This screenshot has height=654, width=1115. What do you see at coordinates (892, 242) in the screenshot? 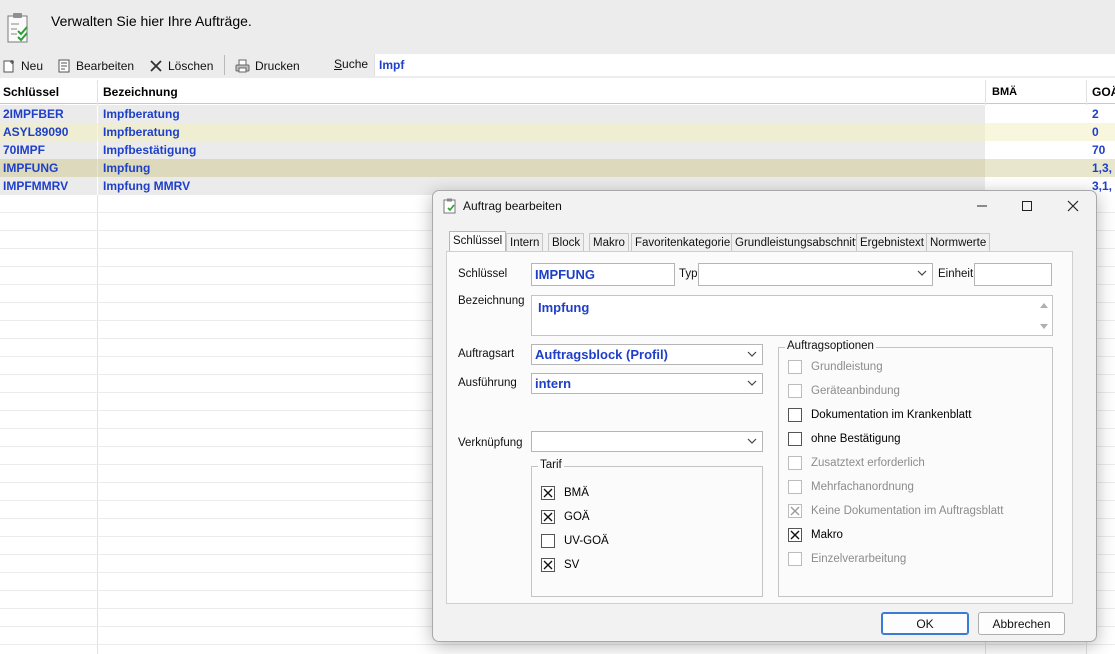
I see `tab-ergebnistext: Ergebnistext` at bounding box center [892, 242].